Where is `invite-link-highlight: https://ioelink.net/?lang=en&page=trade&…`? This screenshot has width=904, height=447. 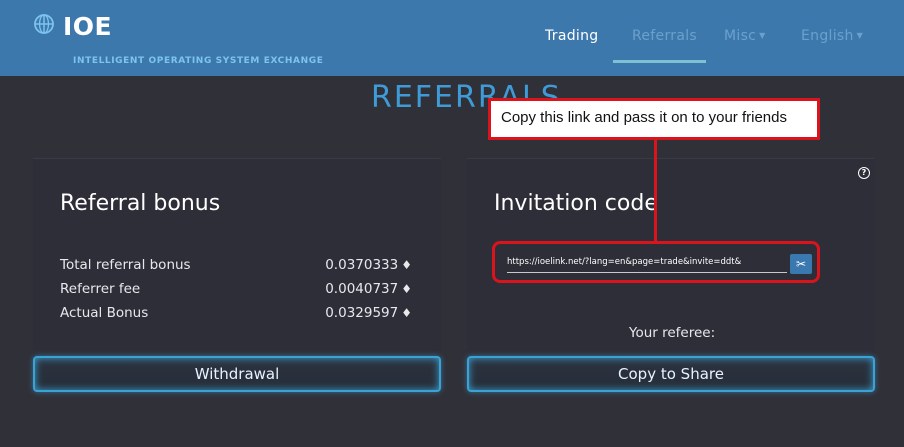 invite-link-highlight: https://ioelink.net/?lang=en&page=trade&… is located at coordinates (656, 262).